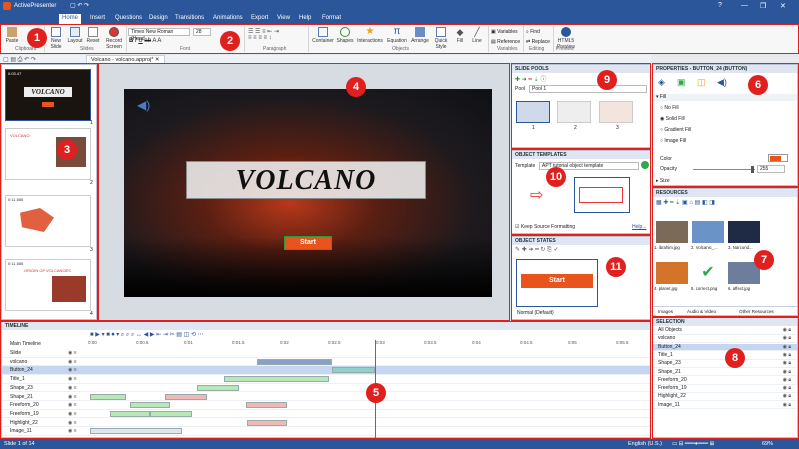 This screenshot has height=449, width=799. I want to click on slide-counter: Slide 1 of 14, so click(19, 444).